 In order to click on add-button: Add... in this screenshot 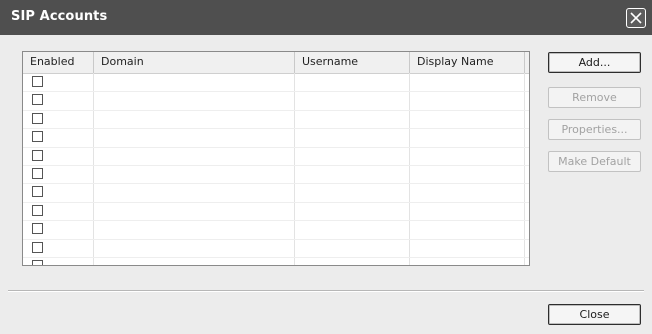, I will do `click(594, 62)`.